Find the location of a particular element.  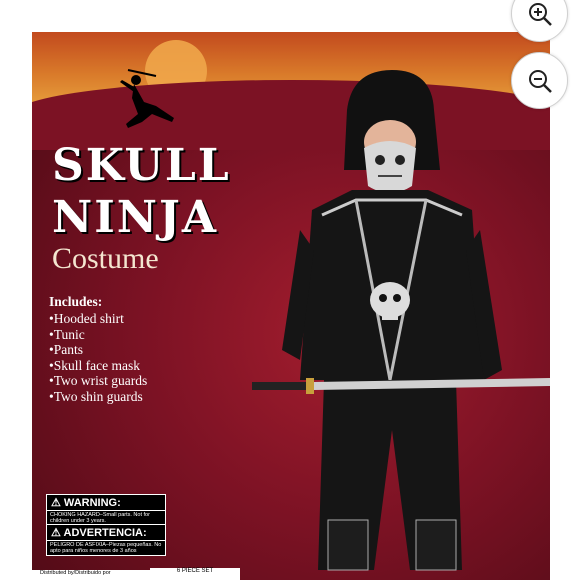

includes-item: Two shin guards is located at coordinates (98, 397).